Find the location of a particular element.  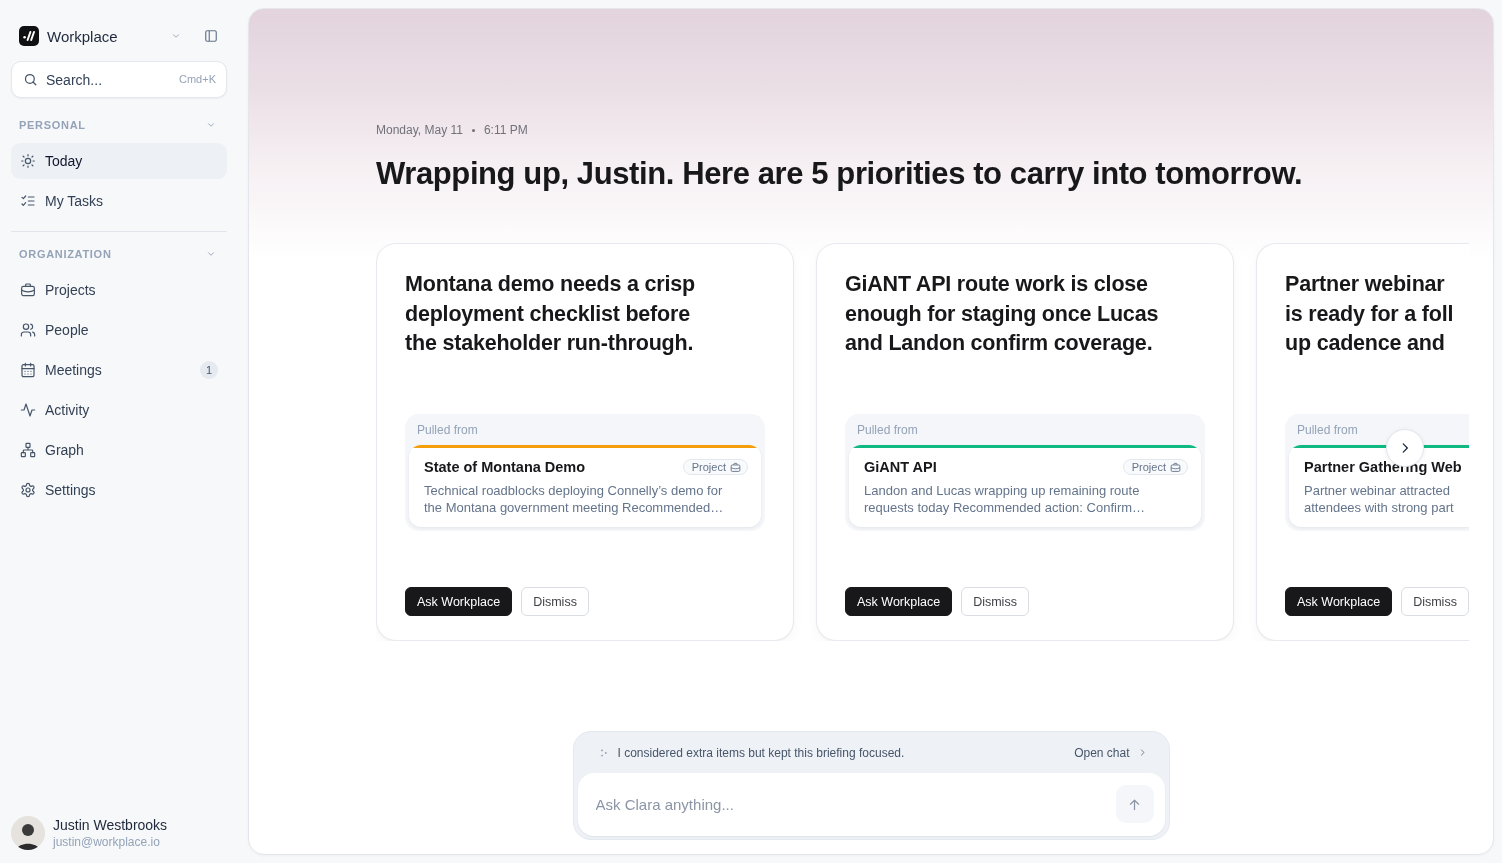

calendar-icon is located at coordinates (28, 370).